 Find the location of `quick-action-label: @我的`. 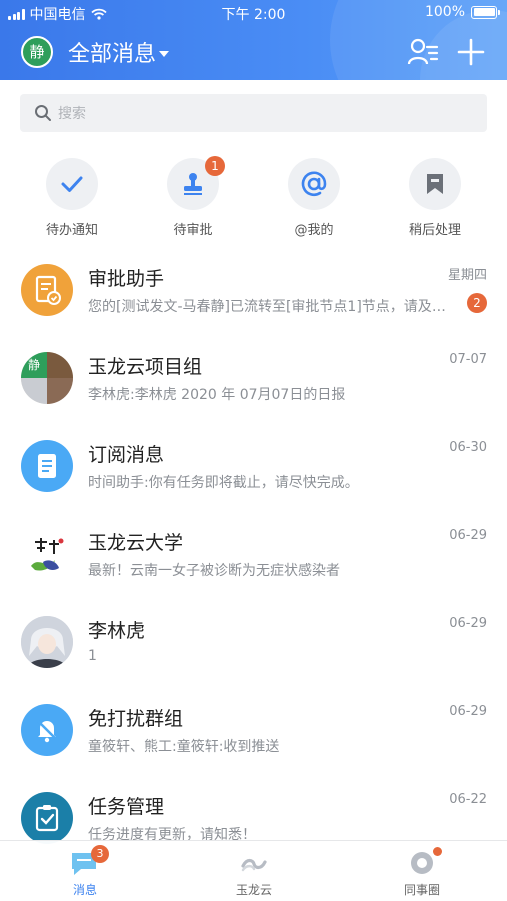

quick-action-label: @我的 is located at coordinates (314, 230).